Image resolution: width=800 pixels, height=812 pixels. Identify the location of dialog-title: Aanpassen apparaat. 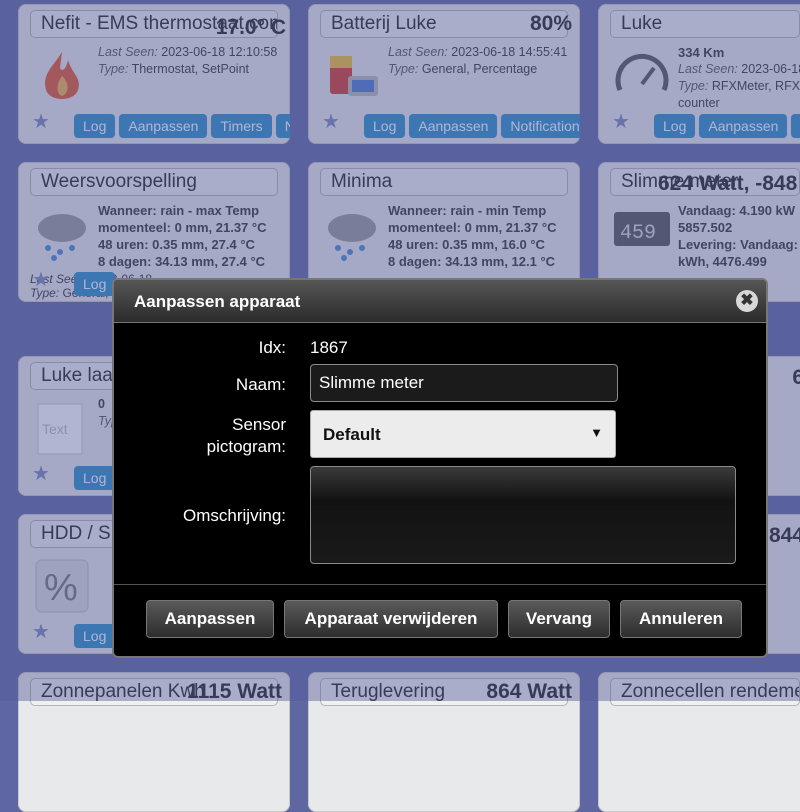
(217, 301).